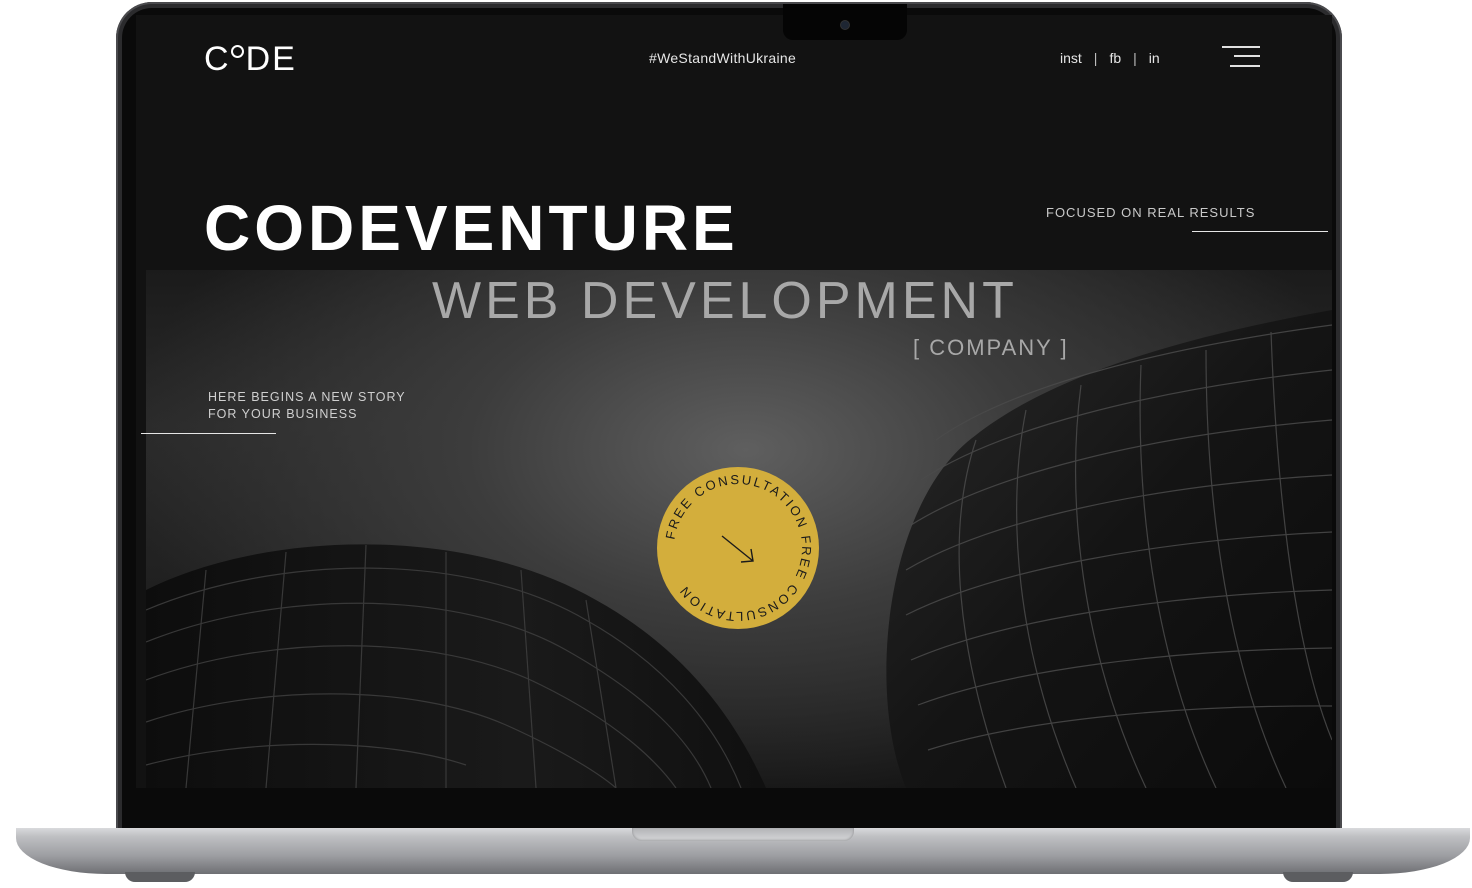 This screenshot has width=1472, height=888. I want to click on social-link-instagram: inst, so click(1071, 58).